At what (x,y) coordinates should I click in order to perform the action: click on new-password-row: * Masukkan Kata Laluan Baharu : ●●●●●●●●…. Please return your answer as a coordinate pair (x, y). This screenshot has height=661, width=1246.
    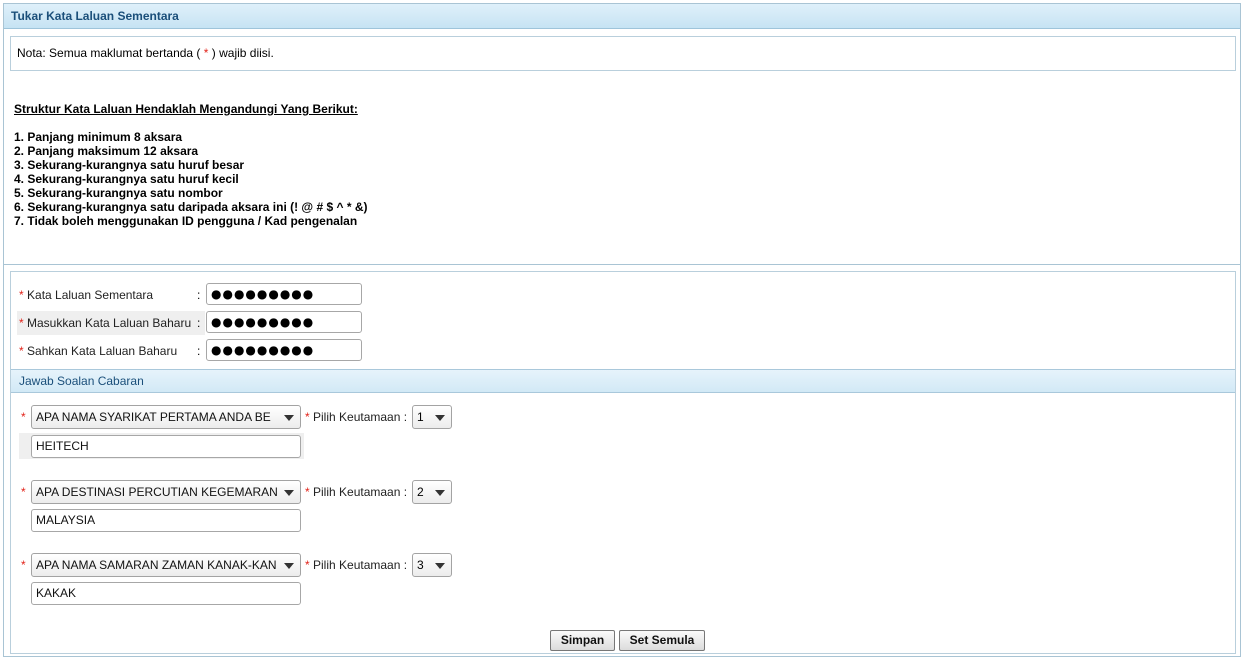
    Looking at the image, I should click on (197, 323).